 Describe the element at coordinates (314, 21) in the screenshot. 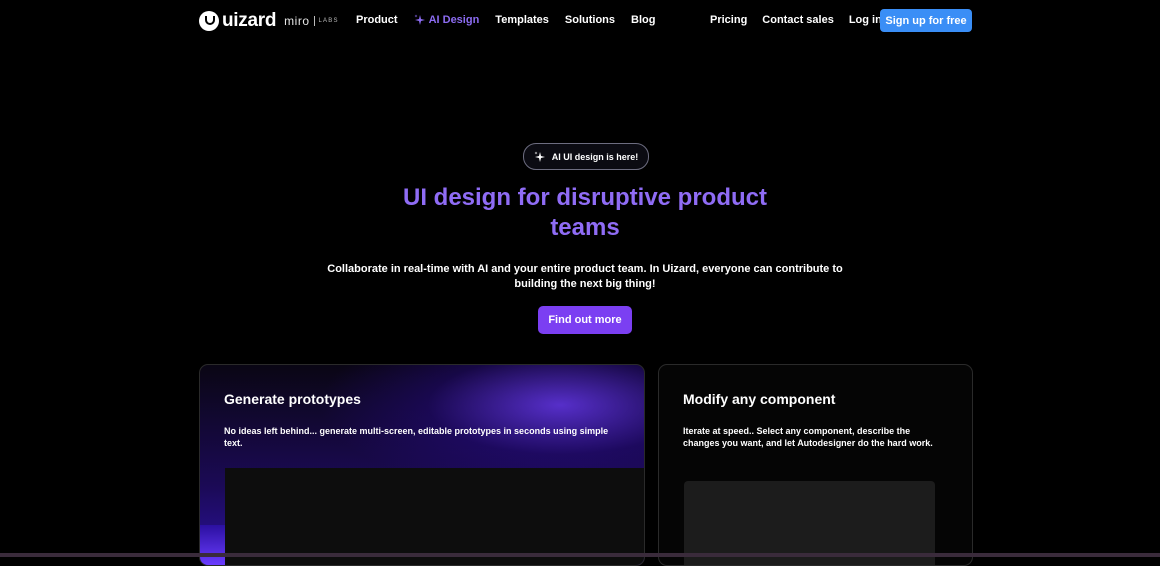

I see `logo-divider` at that location.